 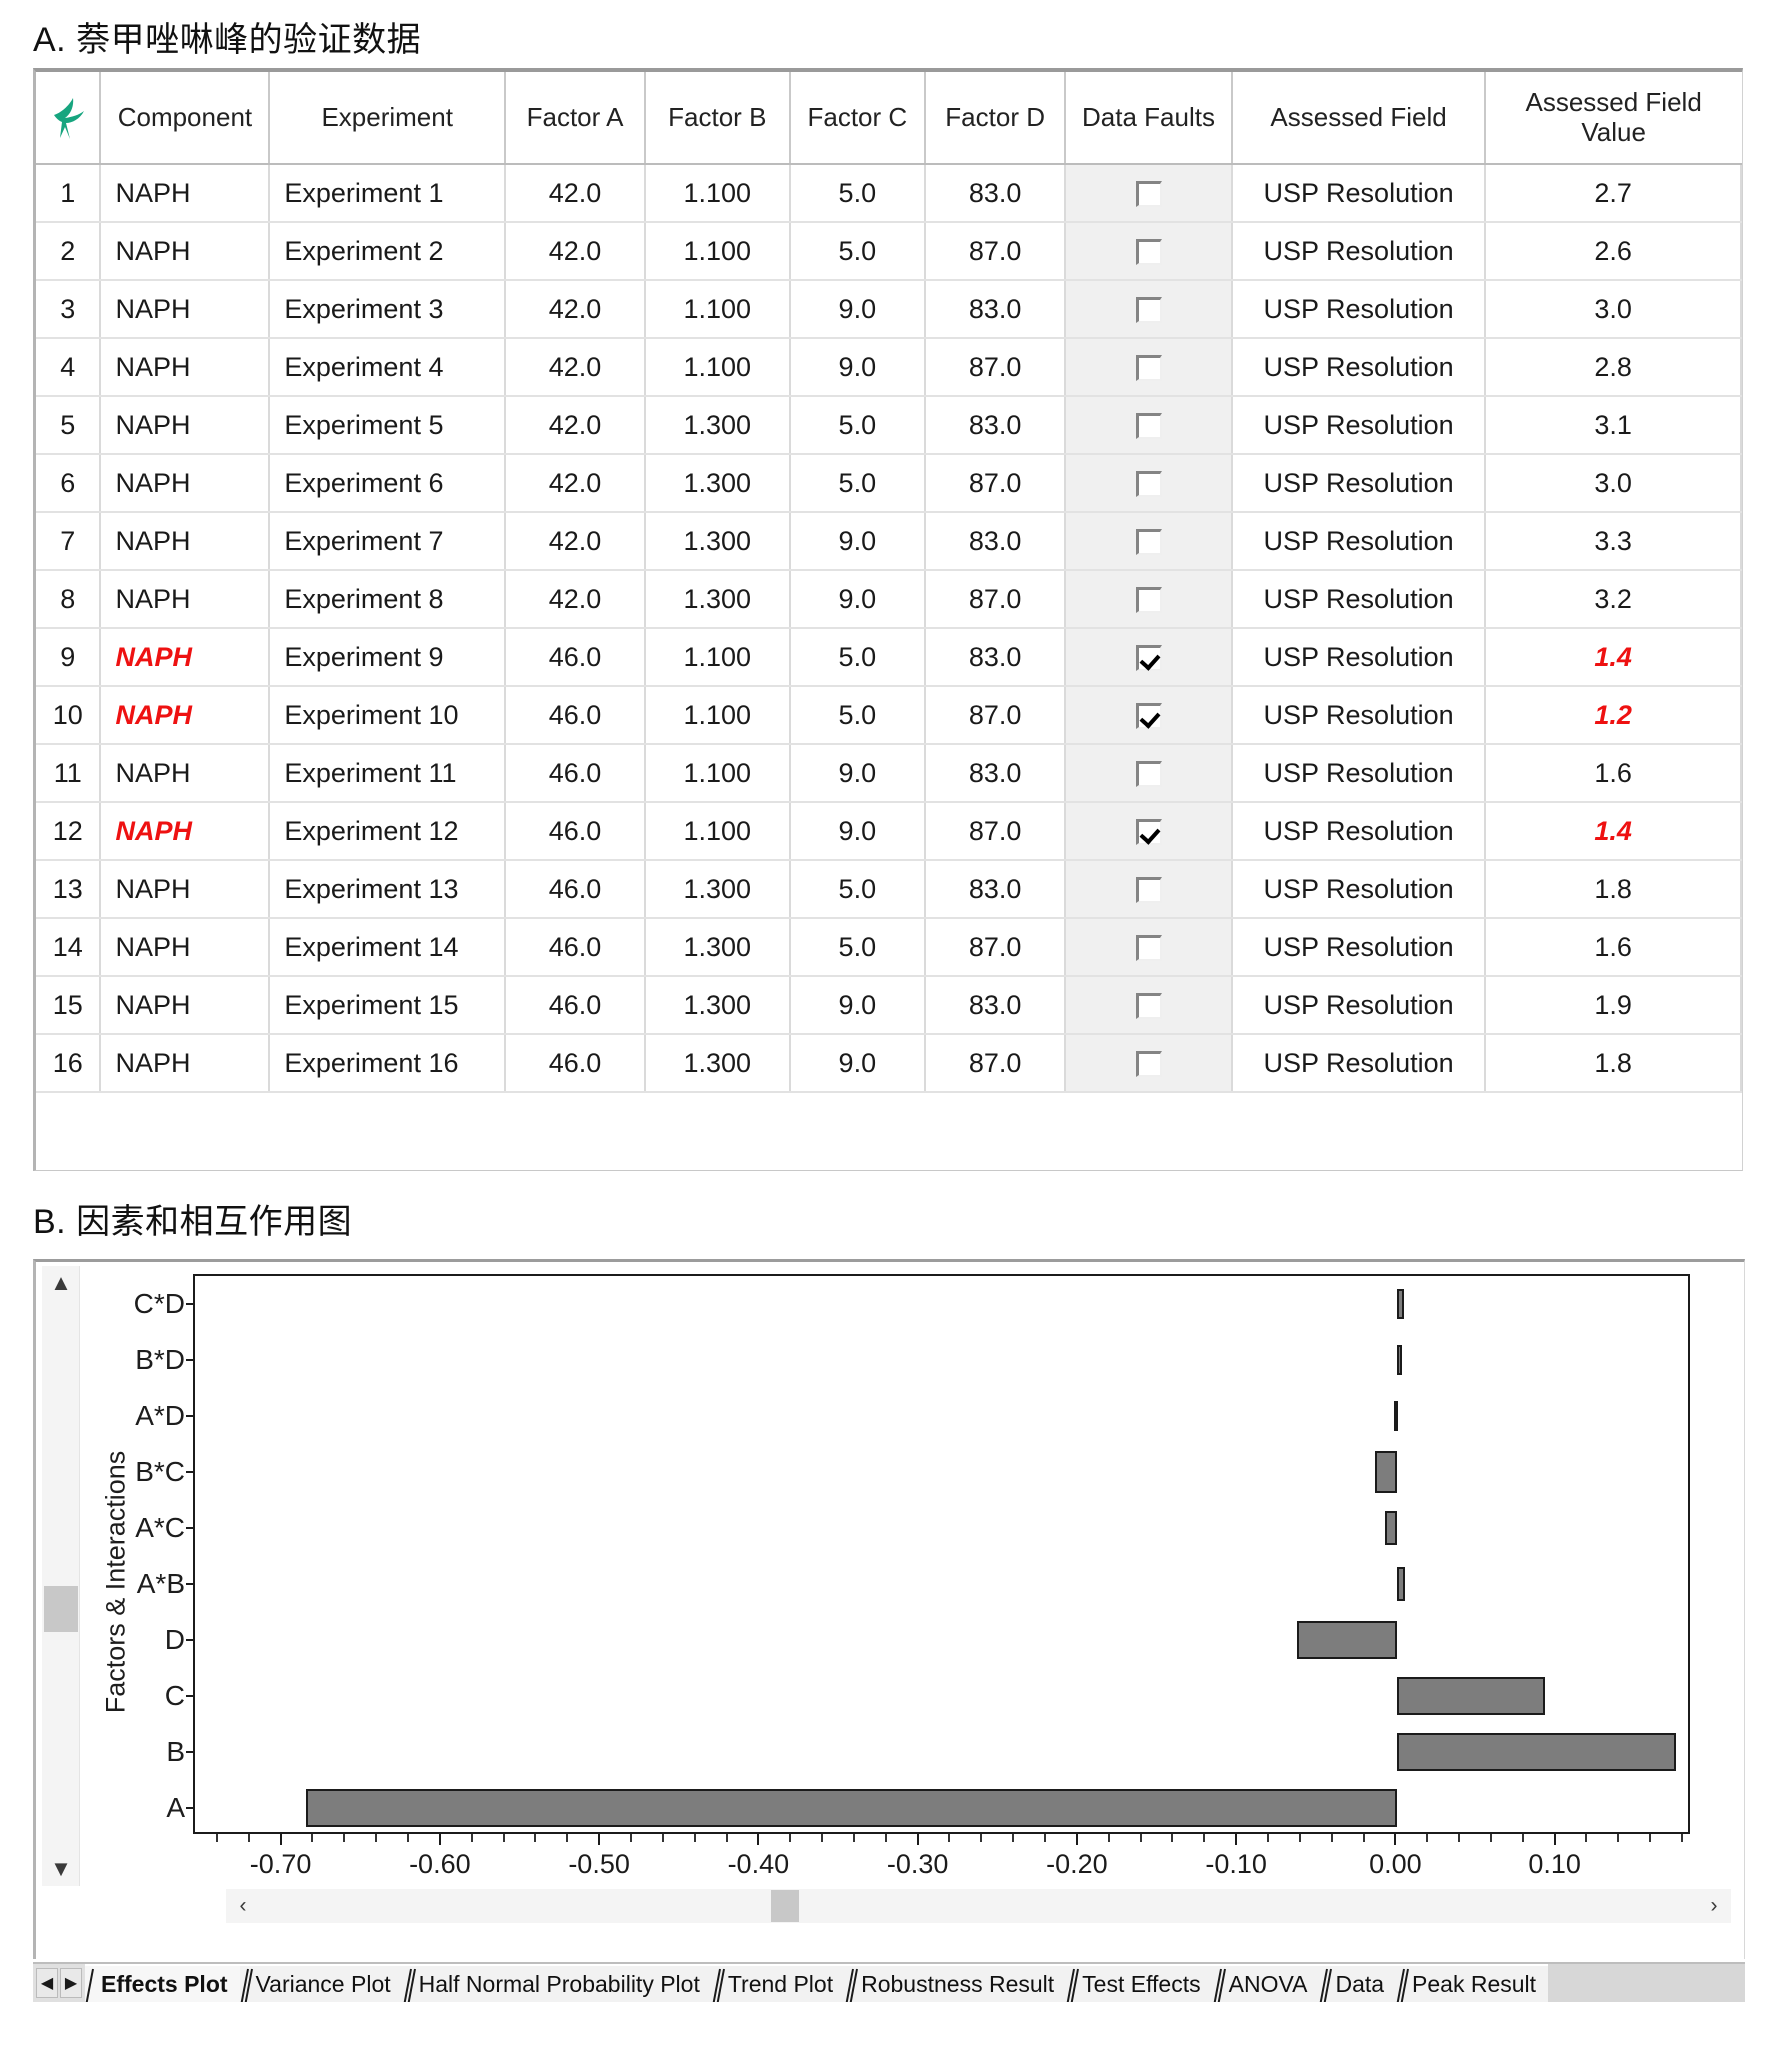 I want to click on header-component: Component, so click(x=185, y=118).